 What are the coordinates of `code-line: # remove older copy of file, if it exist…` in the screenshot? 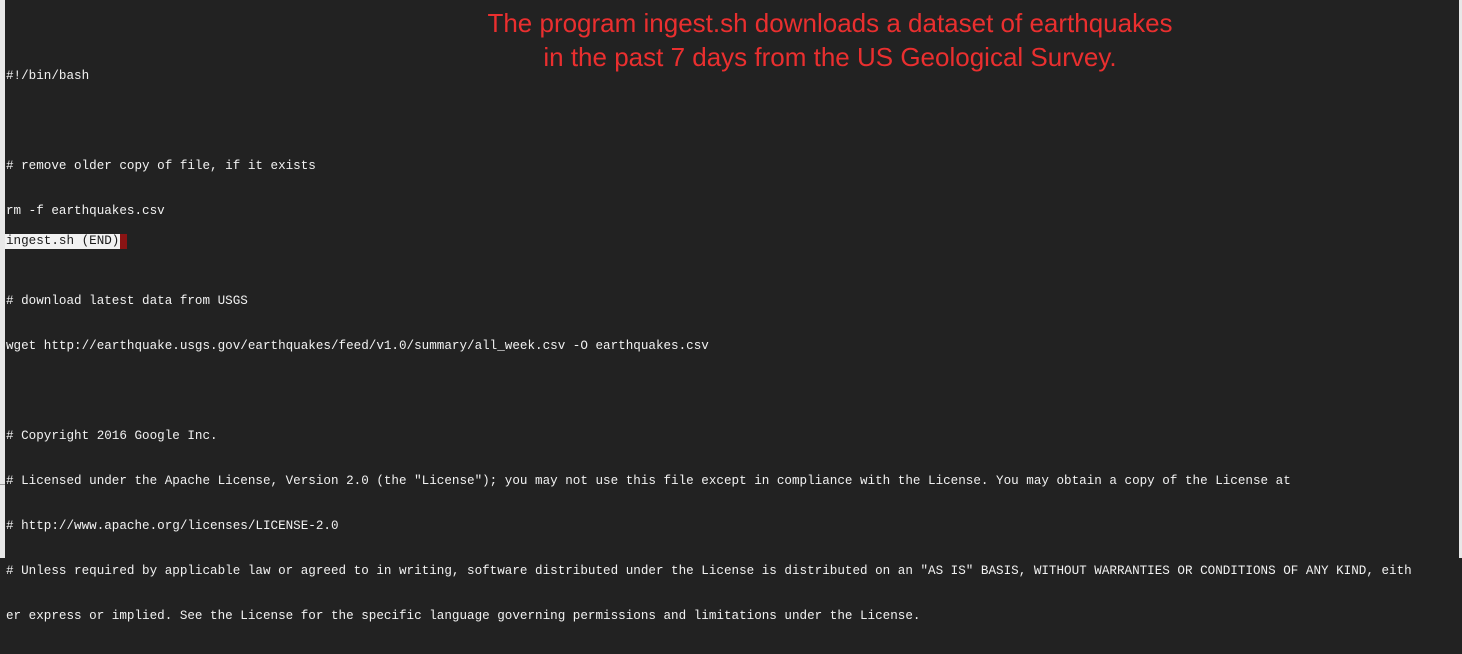 It's located at (161, 166).